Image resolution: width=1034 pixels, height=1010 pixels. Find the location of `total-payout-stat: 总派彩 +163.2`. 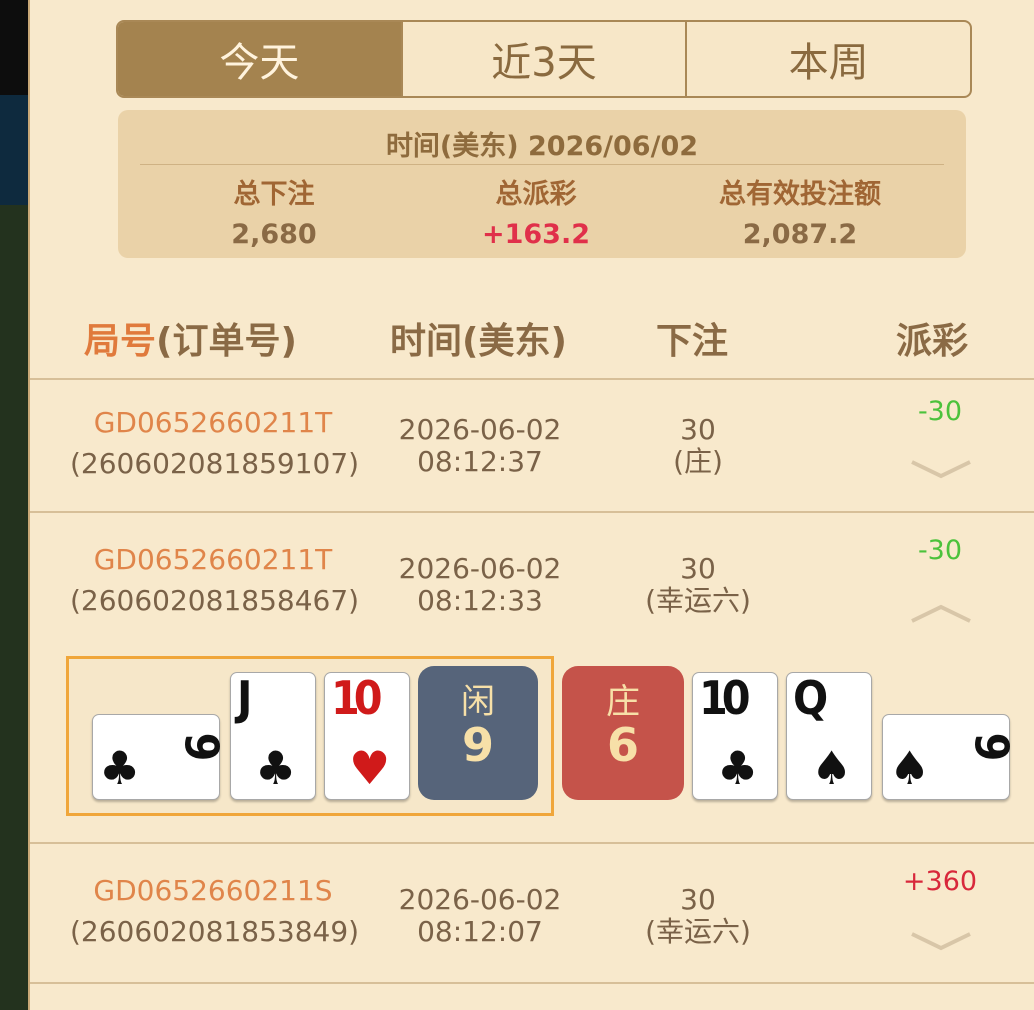

total-payout-stat: 总派彩 +163.2 is located at coordinates (536, 211).